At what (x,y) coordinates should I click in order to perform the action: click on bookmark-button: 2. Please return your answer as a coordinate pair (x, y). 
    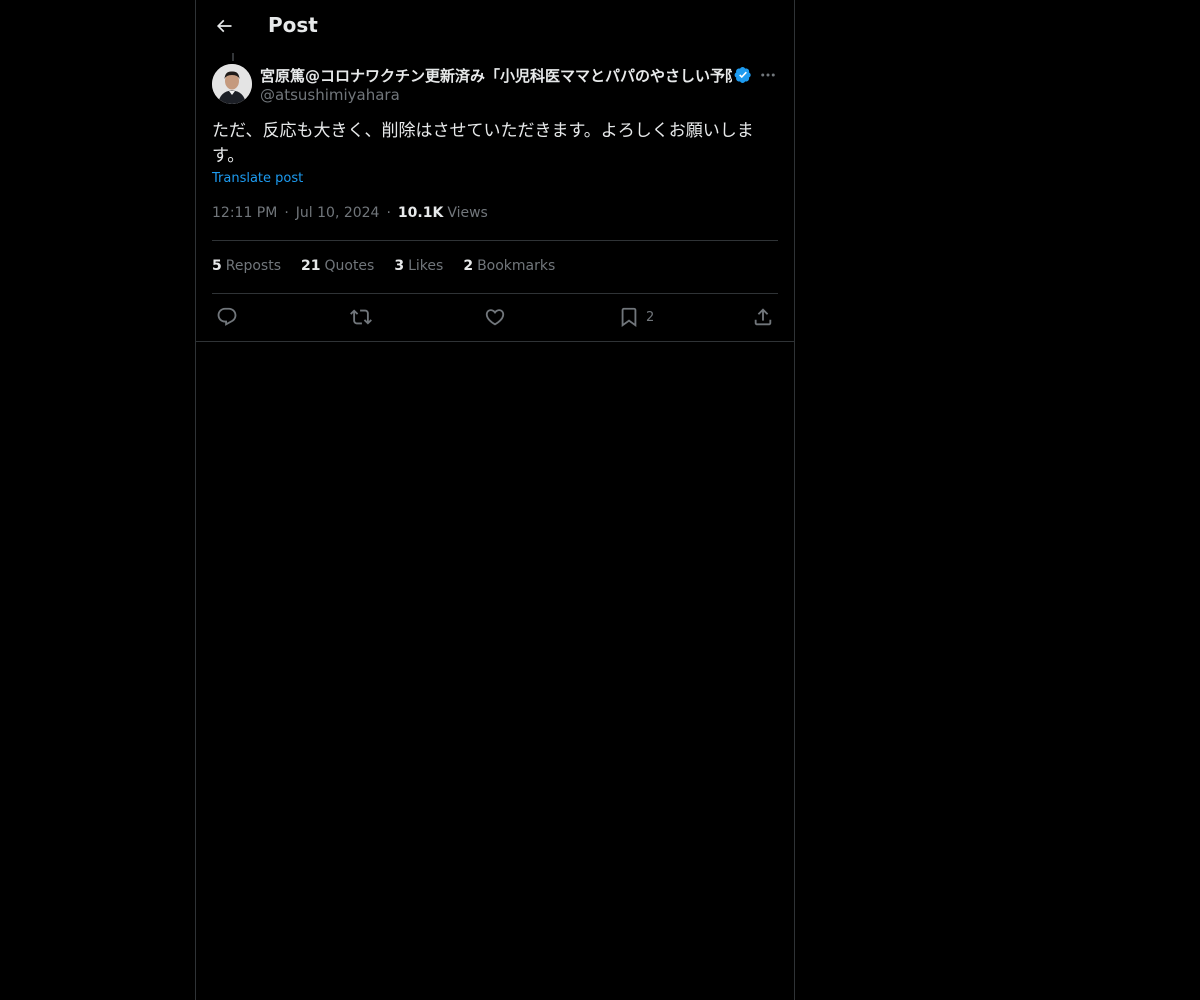
    Looking at the image, I should click on (636, 317).